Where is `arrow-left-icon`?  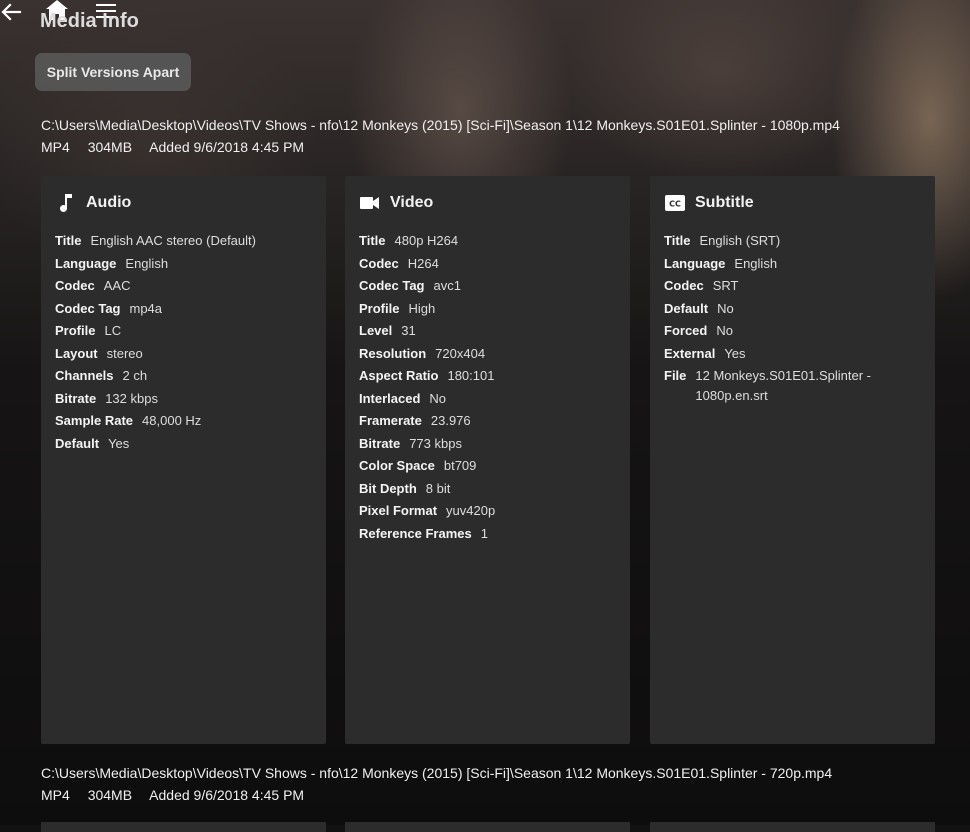
arrow-left-icon is located at coordinates (11, 12).